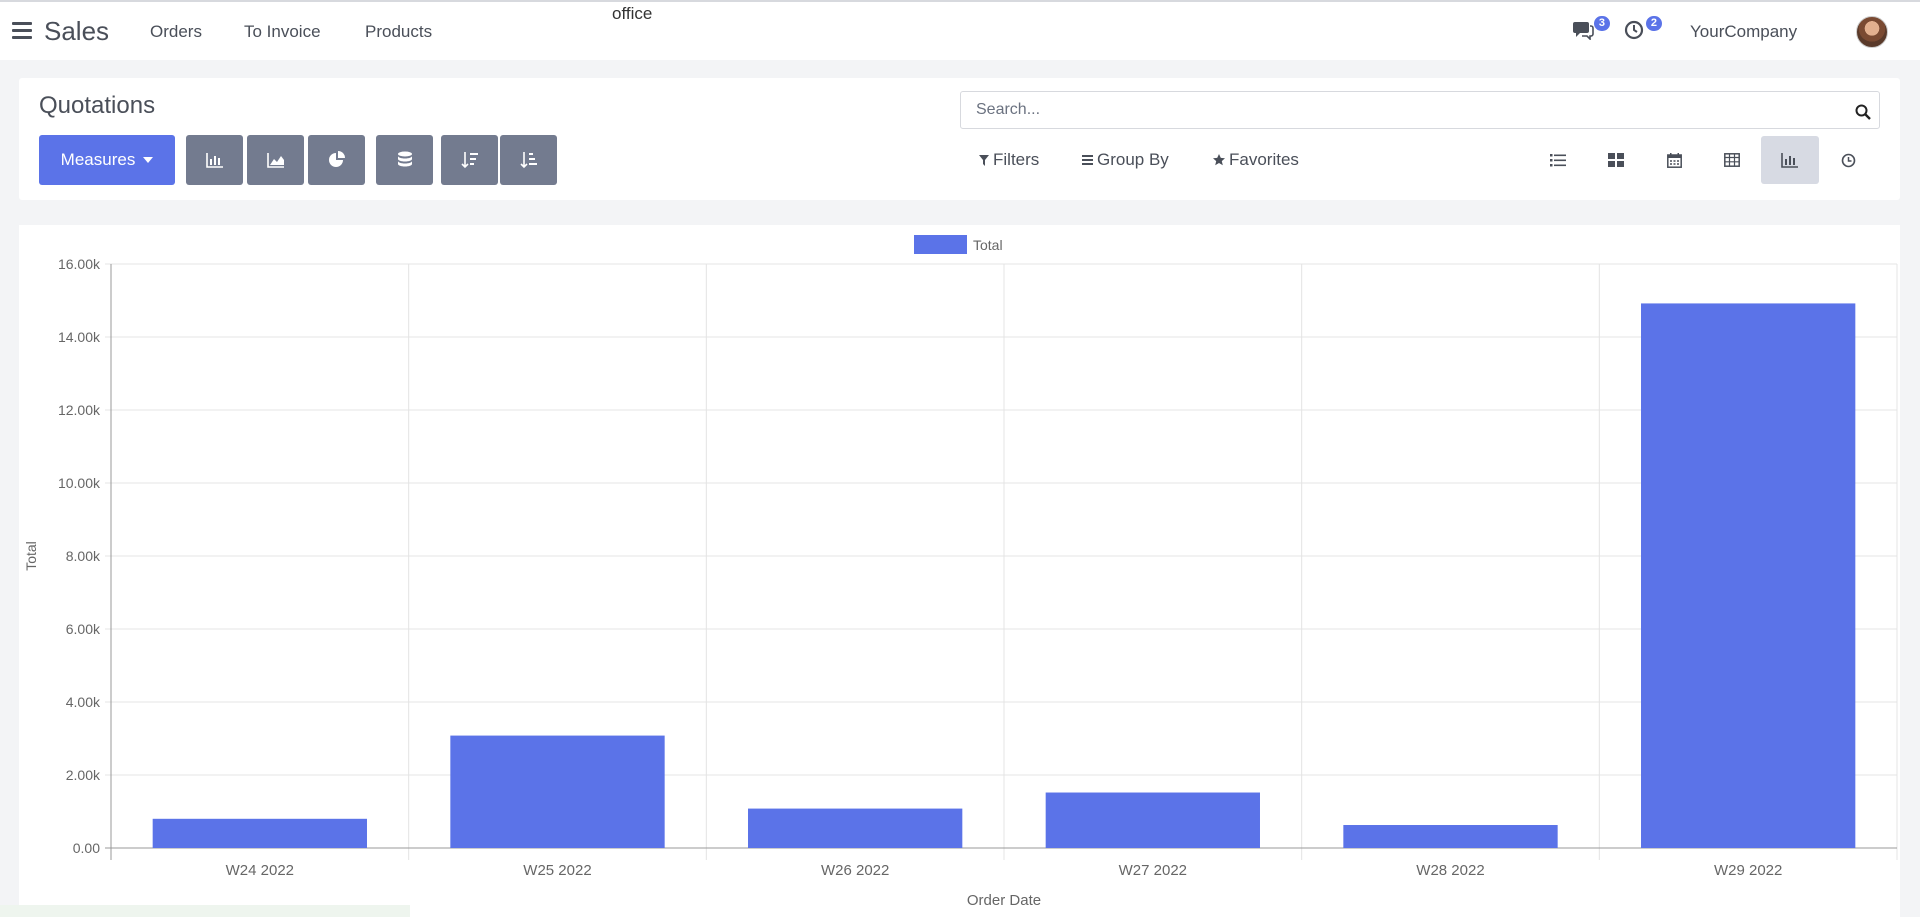 This screenshot has width=1920, height=917. I want to click on sort-ascending-button, so click(528, 160).